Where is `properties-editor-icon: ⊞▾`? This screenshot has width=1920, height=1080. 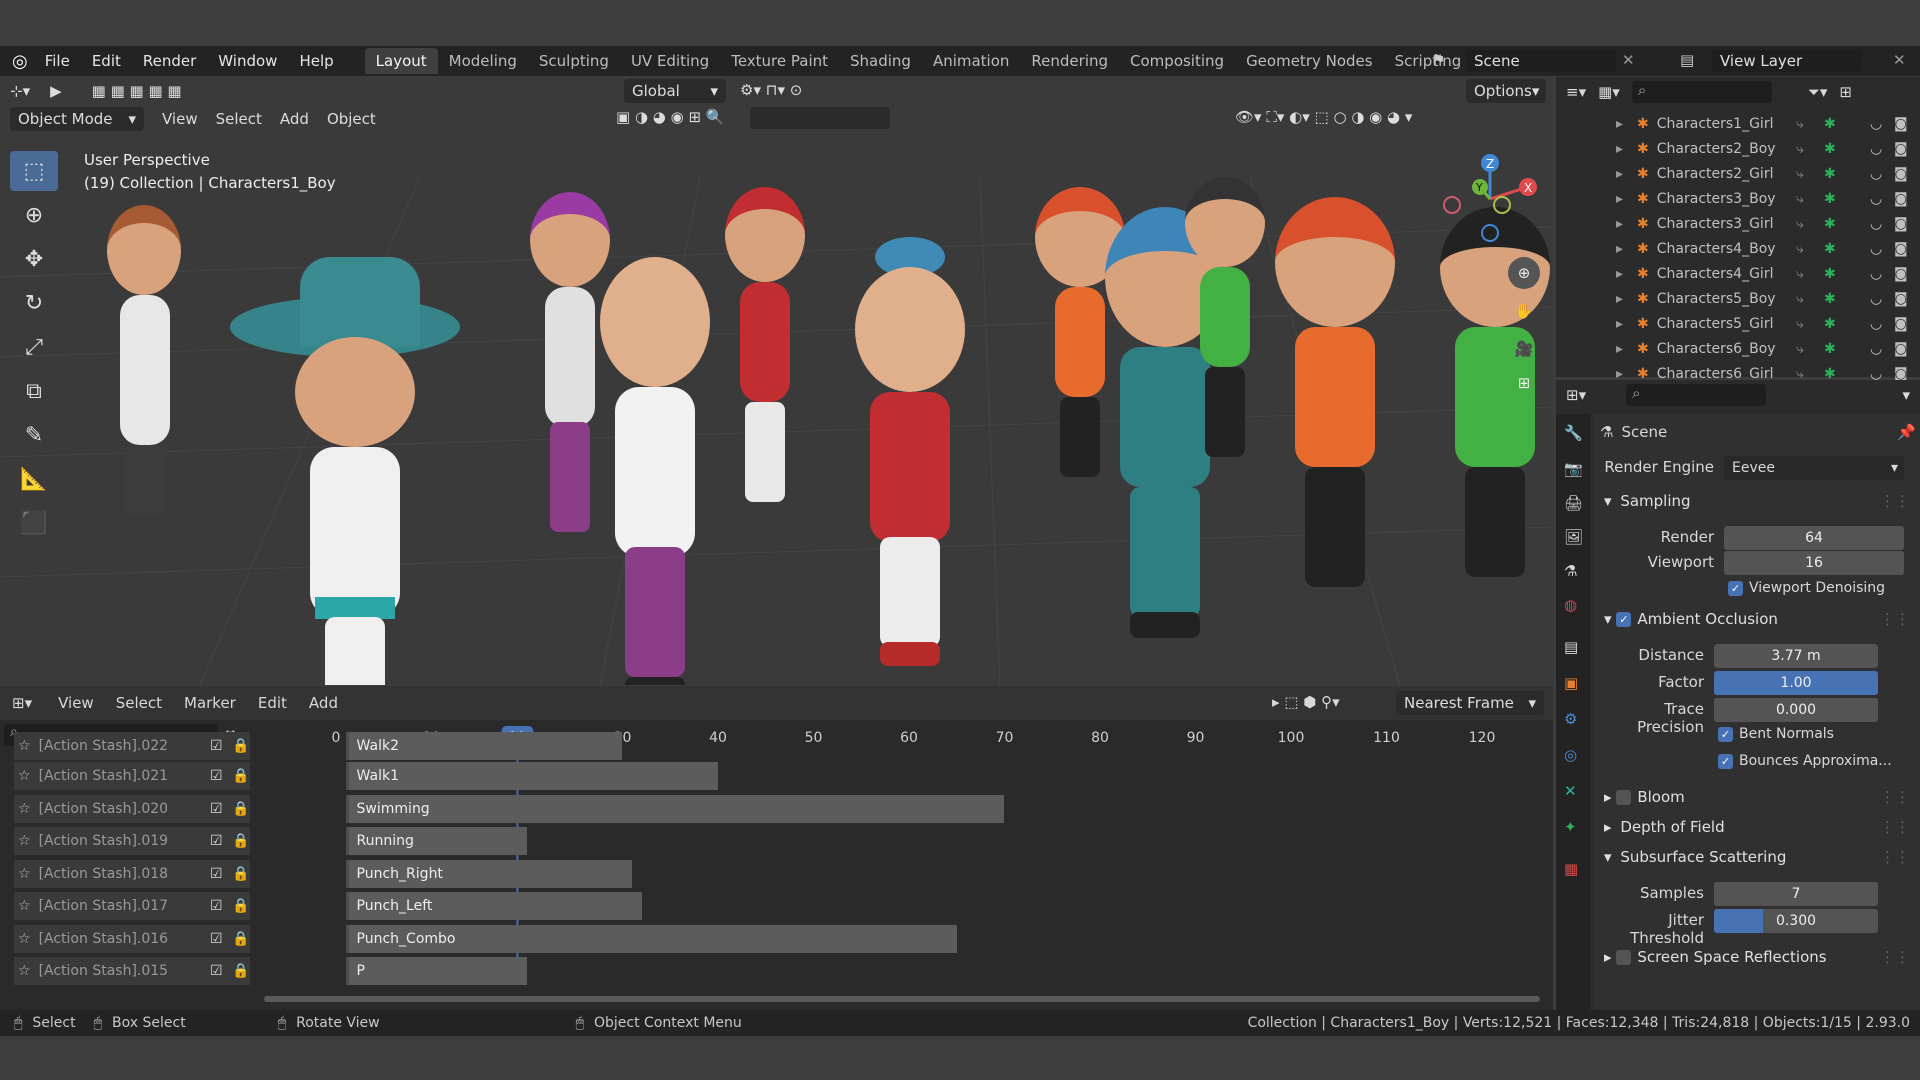
properties-editor-icon: ⊞▾ is located at coordinates (1576, 395).